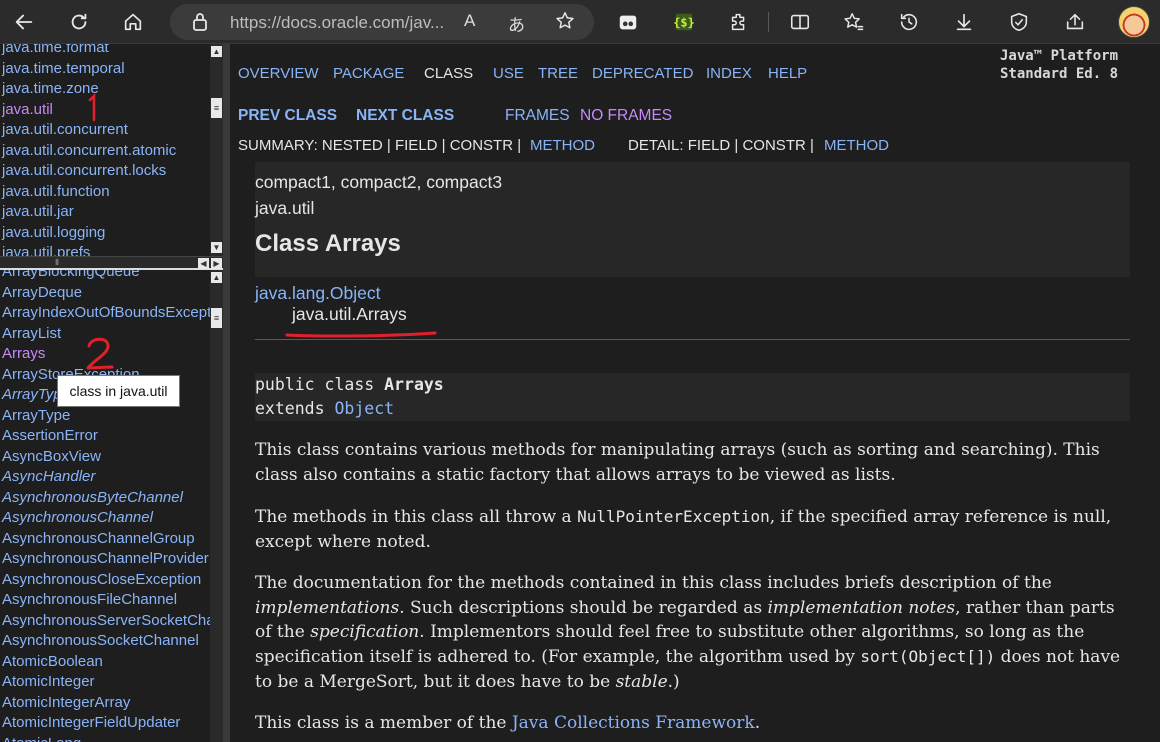  Describe the element at coordinates (768, 22) in the screenshot. I see `toolbar-separator` at that location.